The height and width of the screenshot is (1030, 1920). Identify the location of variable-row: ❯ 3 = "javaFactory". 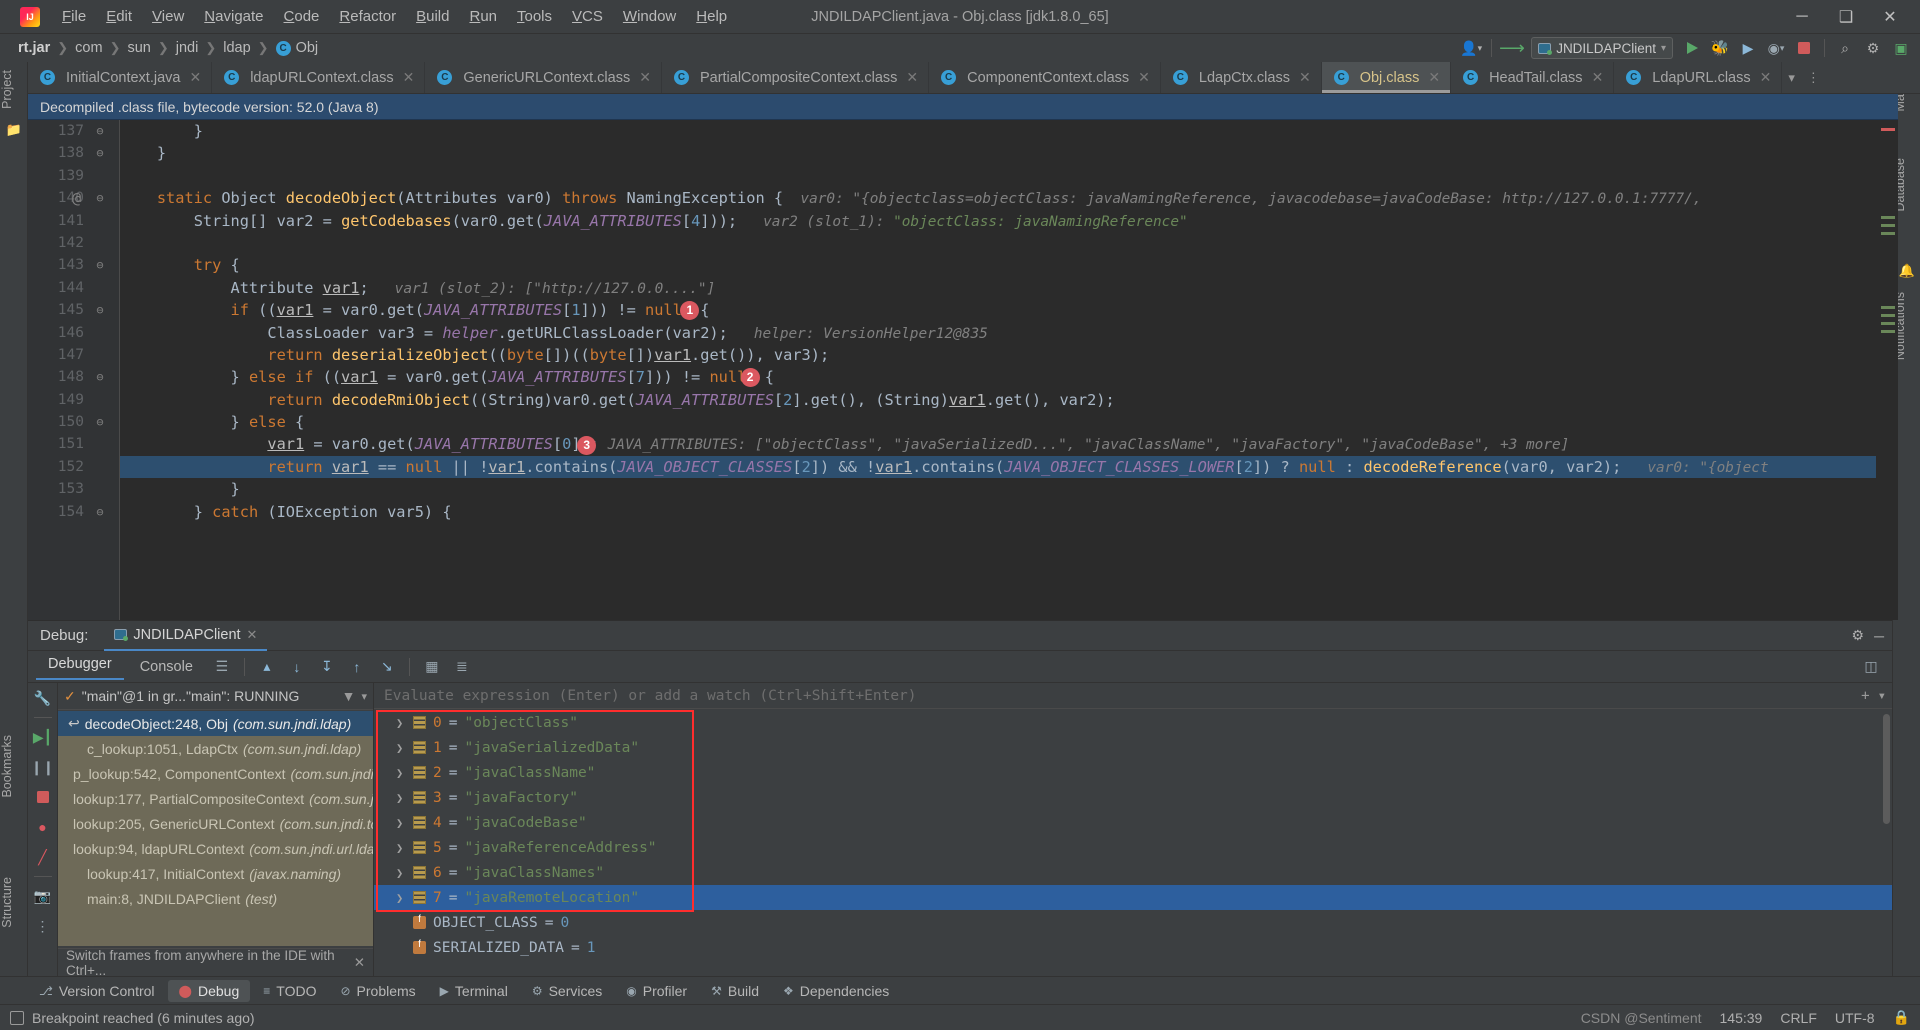
(1133, 797).